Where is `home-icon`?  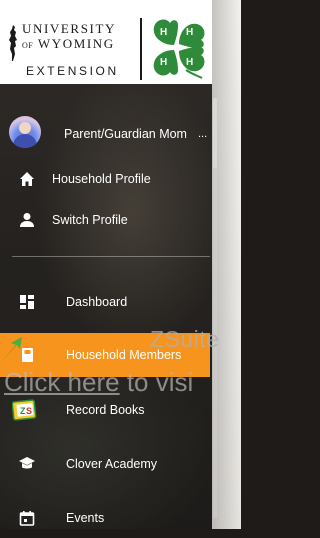 home-icon is located at coordinates (27, 179).